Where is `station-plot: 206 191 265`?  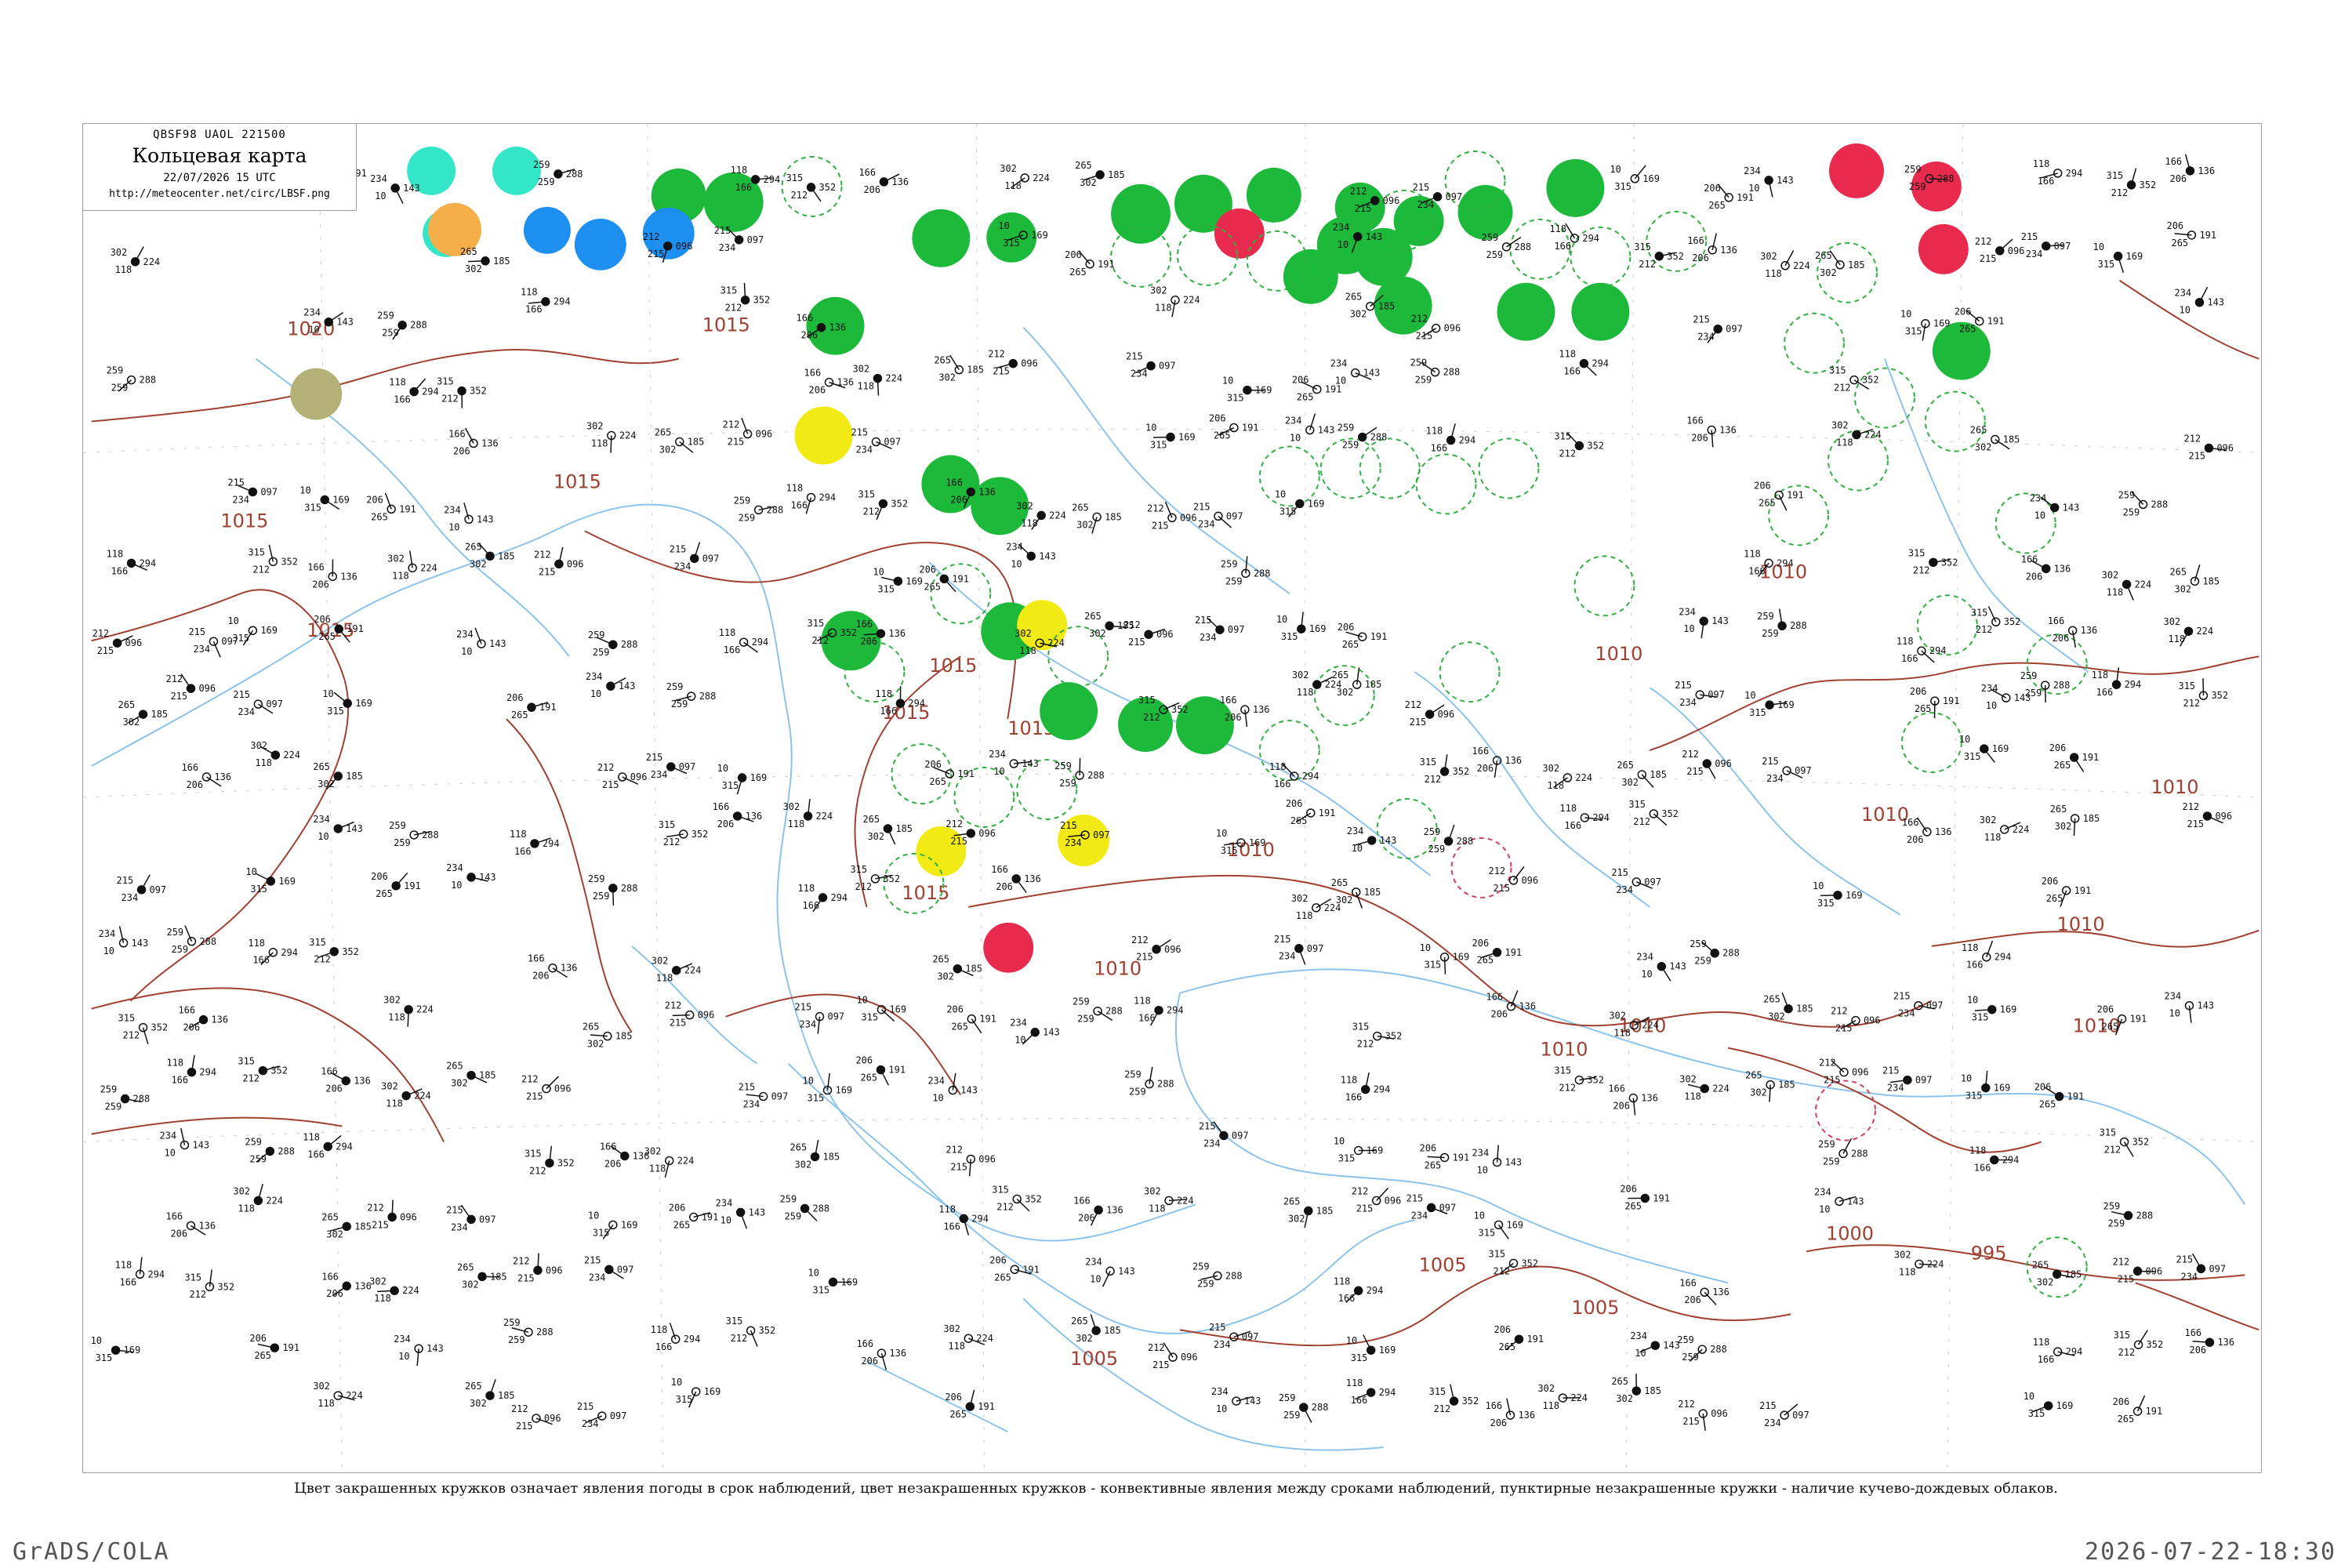 station-plot: 206 191 265 is located at coordinates (971, 1019).